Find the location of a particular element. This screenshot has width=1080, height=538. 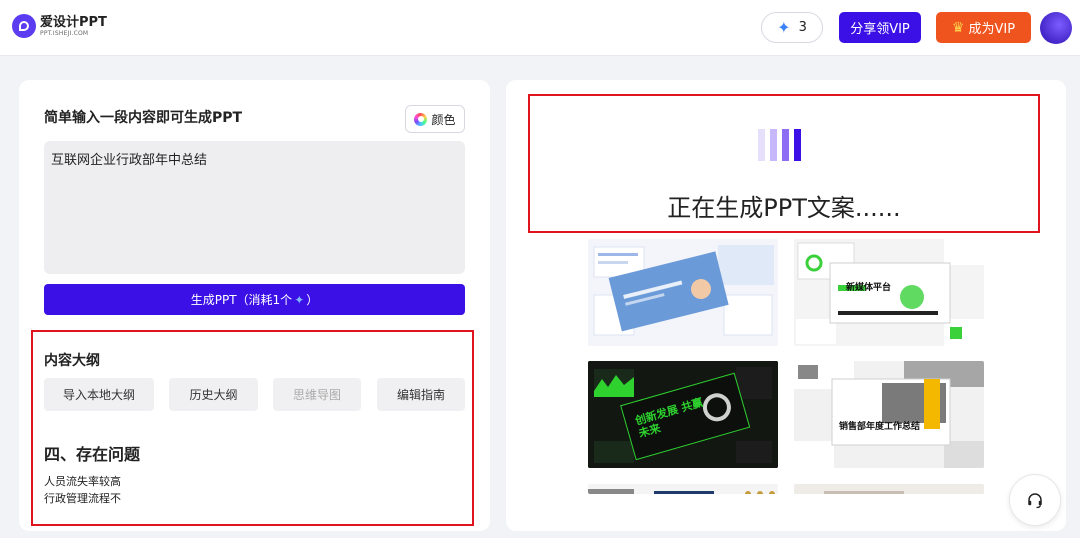

share-vip-button: 分享领VIP is located at coordinates (880, 27).